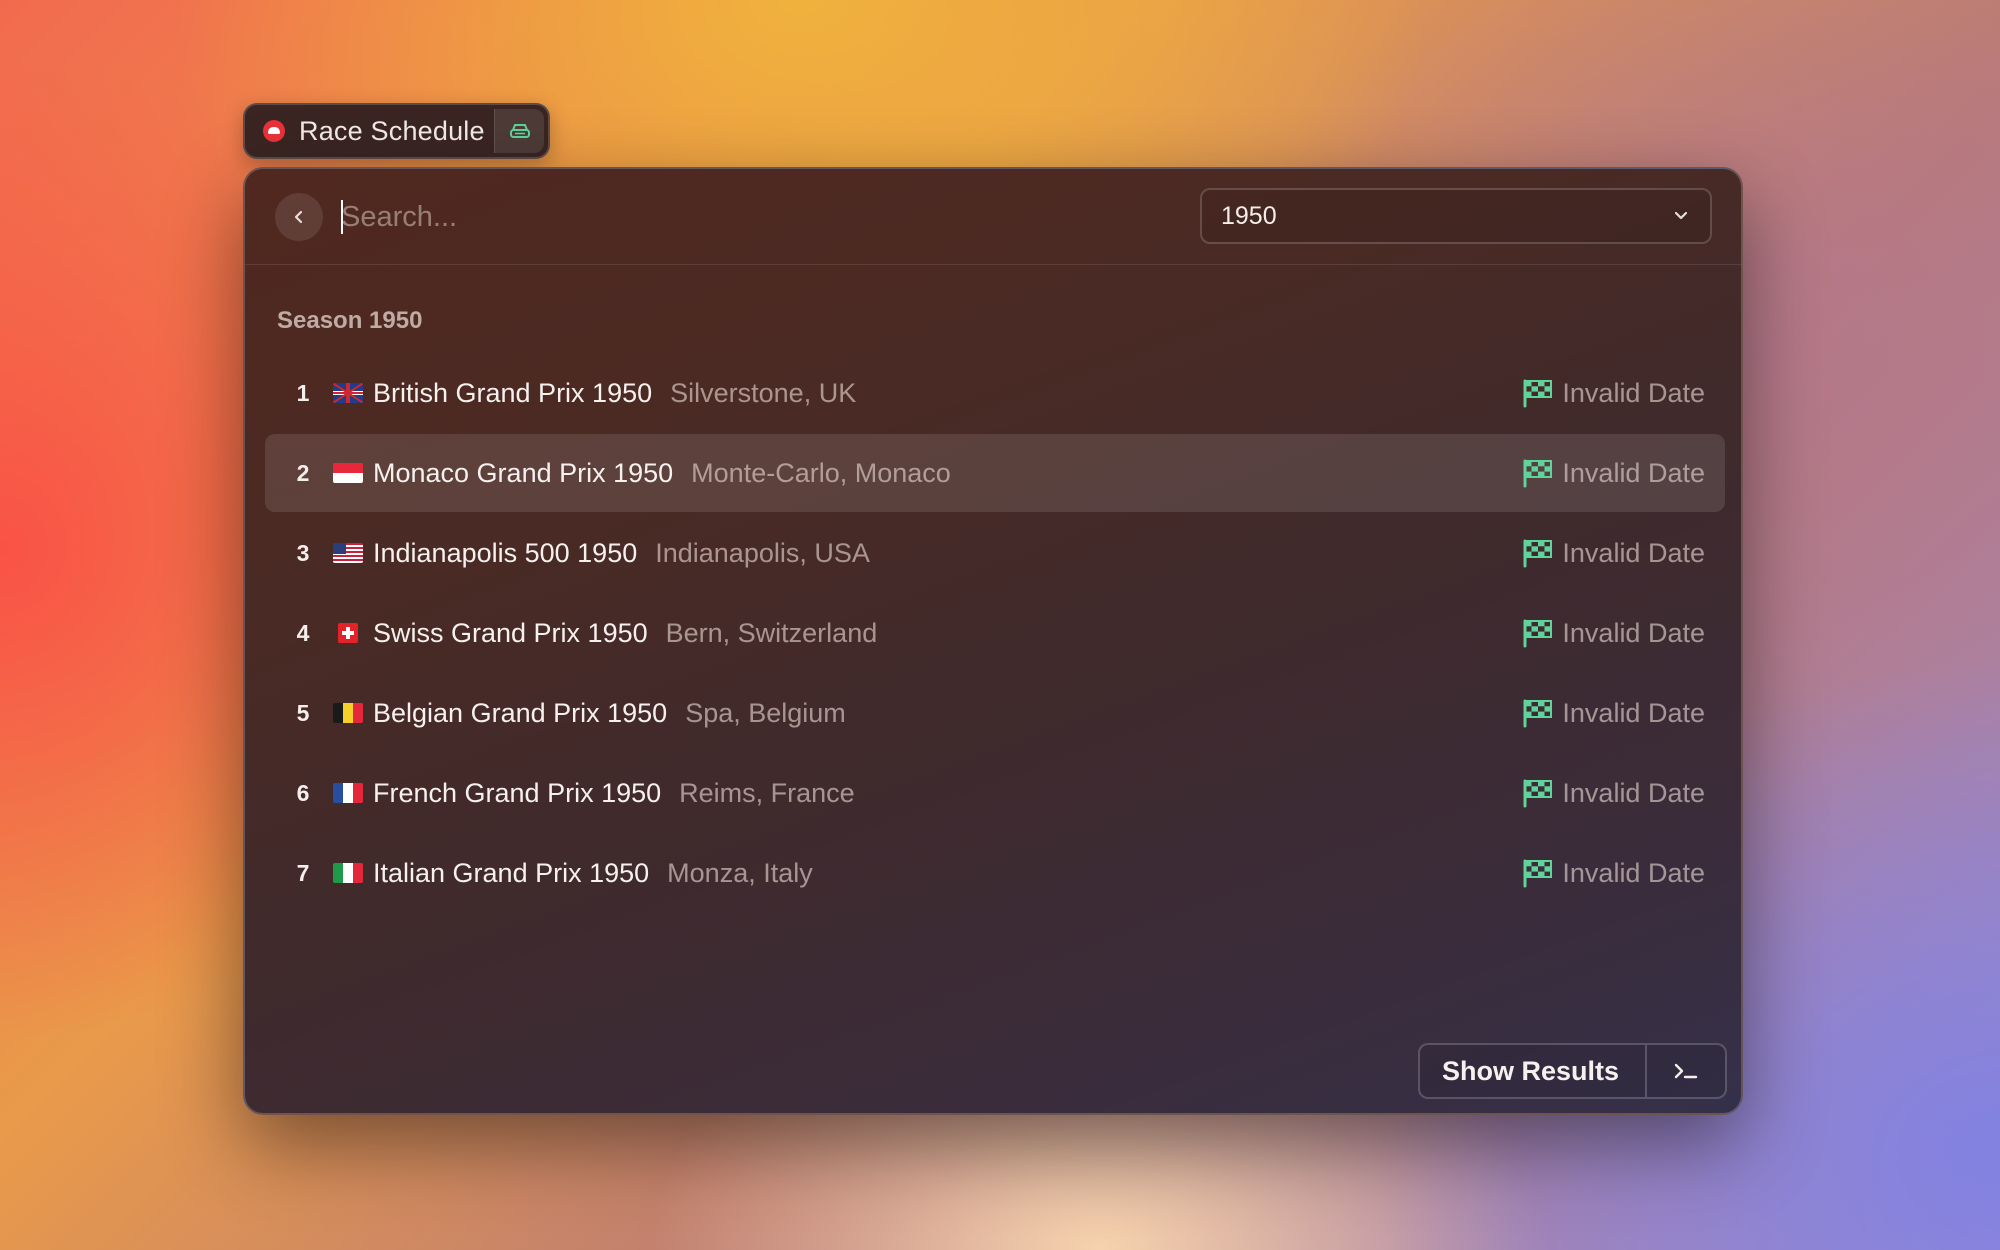  What do you see at coordinates (510, 632) in the screenshot?
I see `race-title: Swiss Grand Prix 1950` at bounding box center [510, 632].